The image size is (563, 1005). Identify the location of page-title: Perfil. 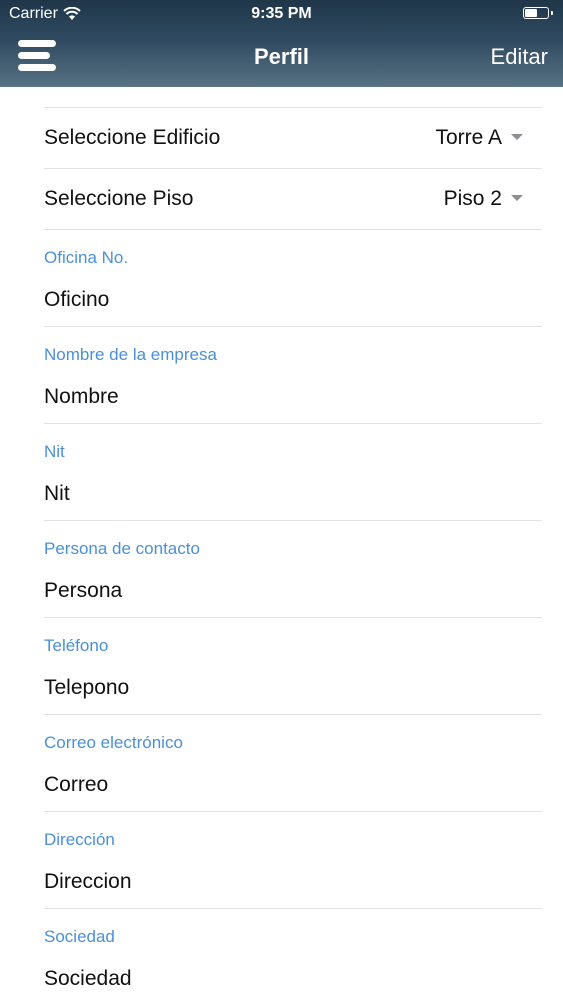
(281, 56).